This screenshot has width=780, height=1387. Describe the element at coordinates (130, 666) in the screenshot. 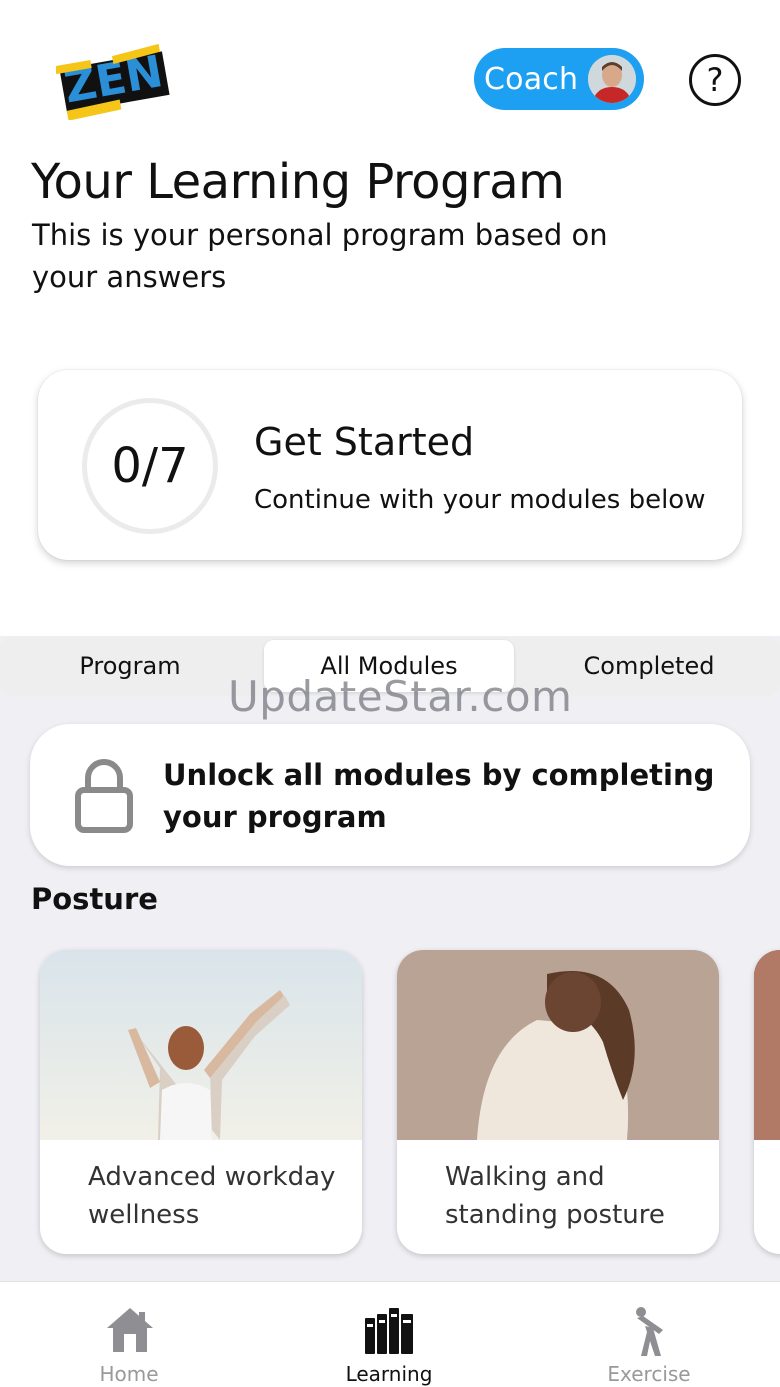

I see `tab-program: Program` at that location.